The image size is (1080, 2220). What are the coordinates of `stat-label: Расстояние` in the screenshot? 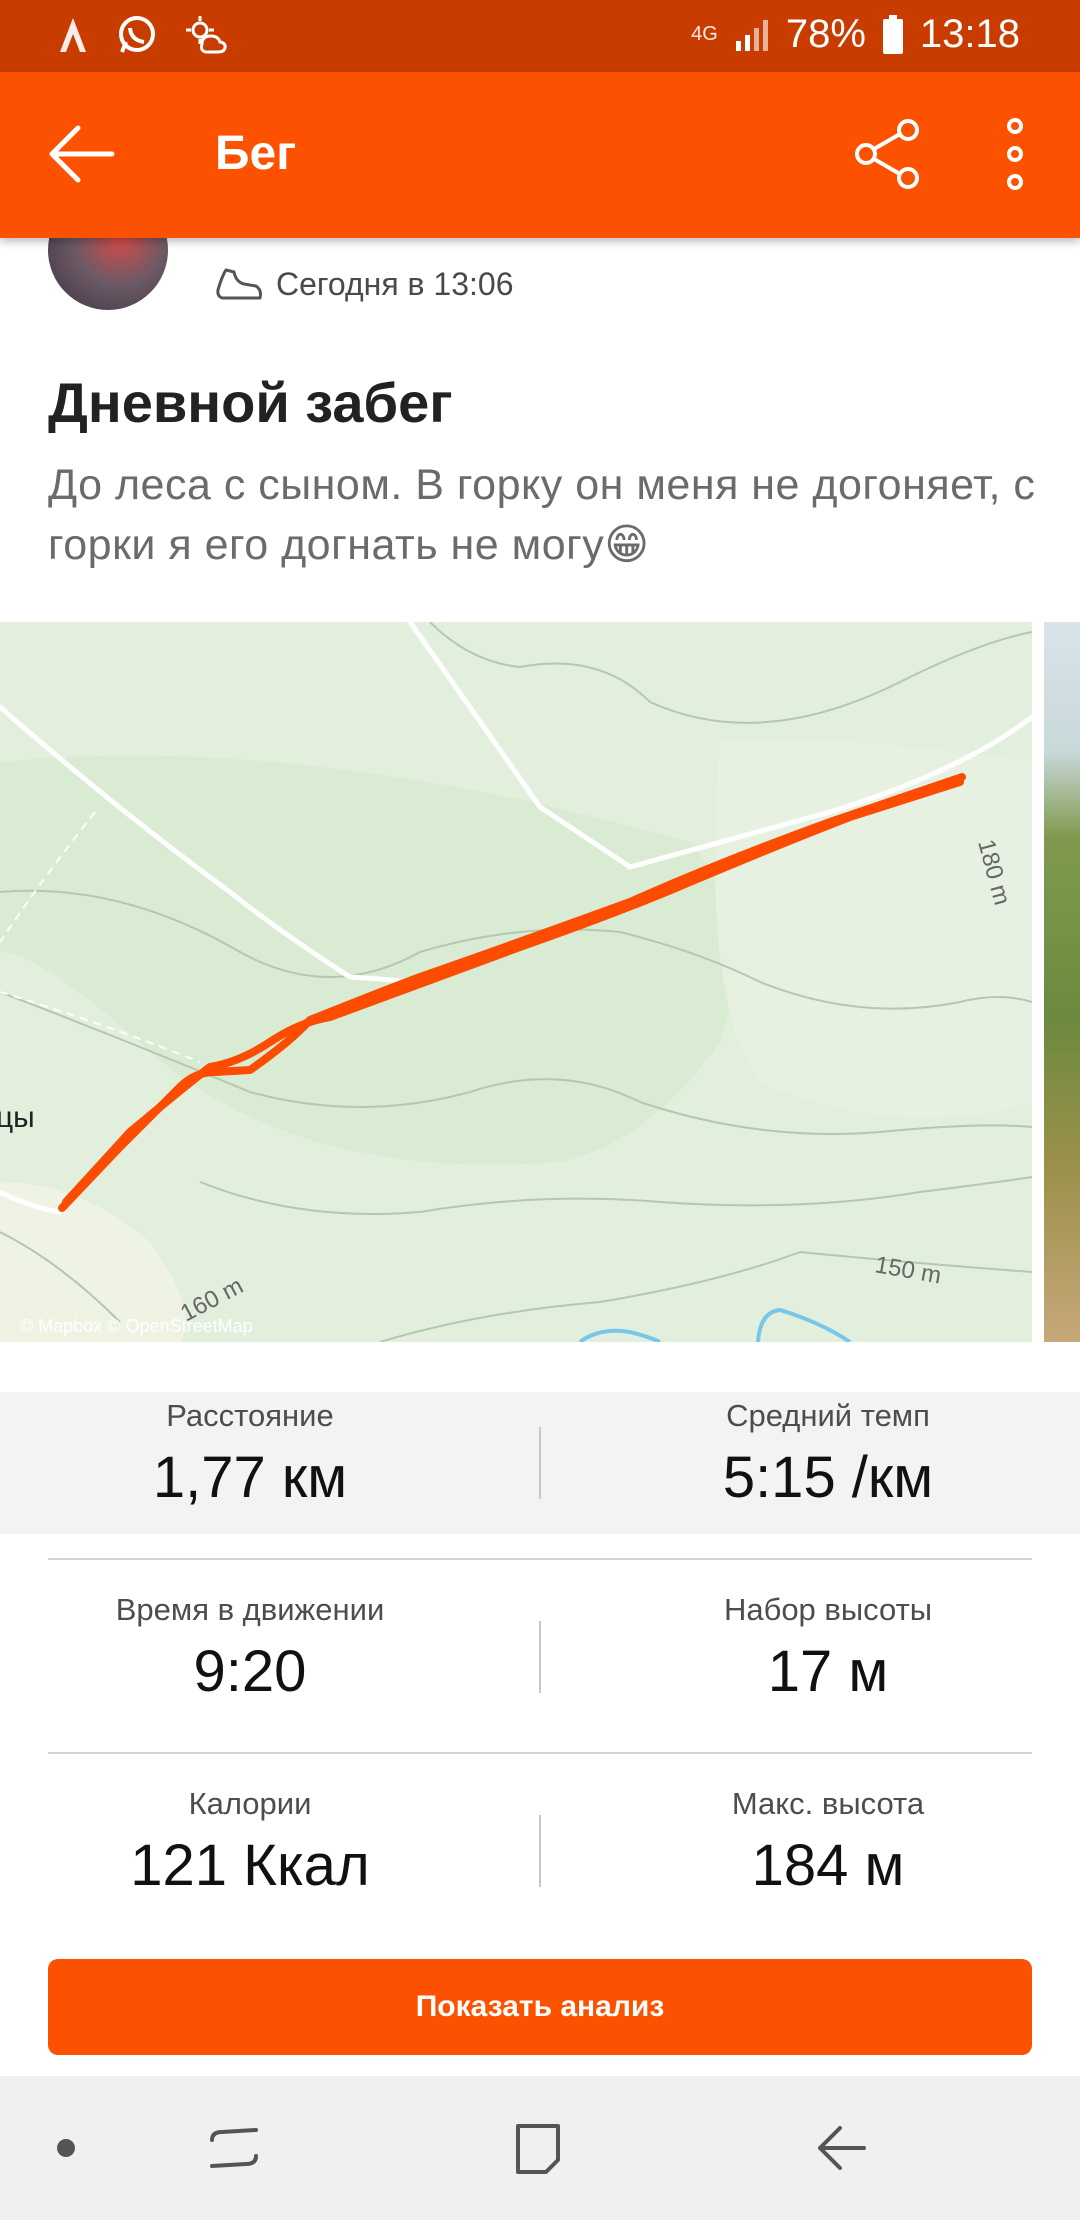 It's located at (250, 1415).